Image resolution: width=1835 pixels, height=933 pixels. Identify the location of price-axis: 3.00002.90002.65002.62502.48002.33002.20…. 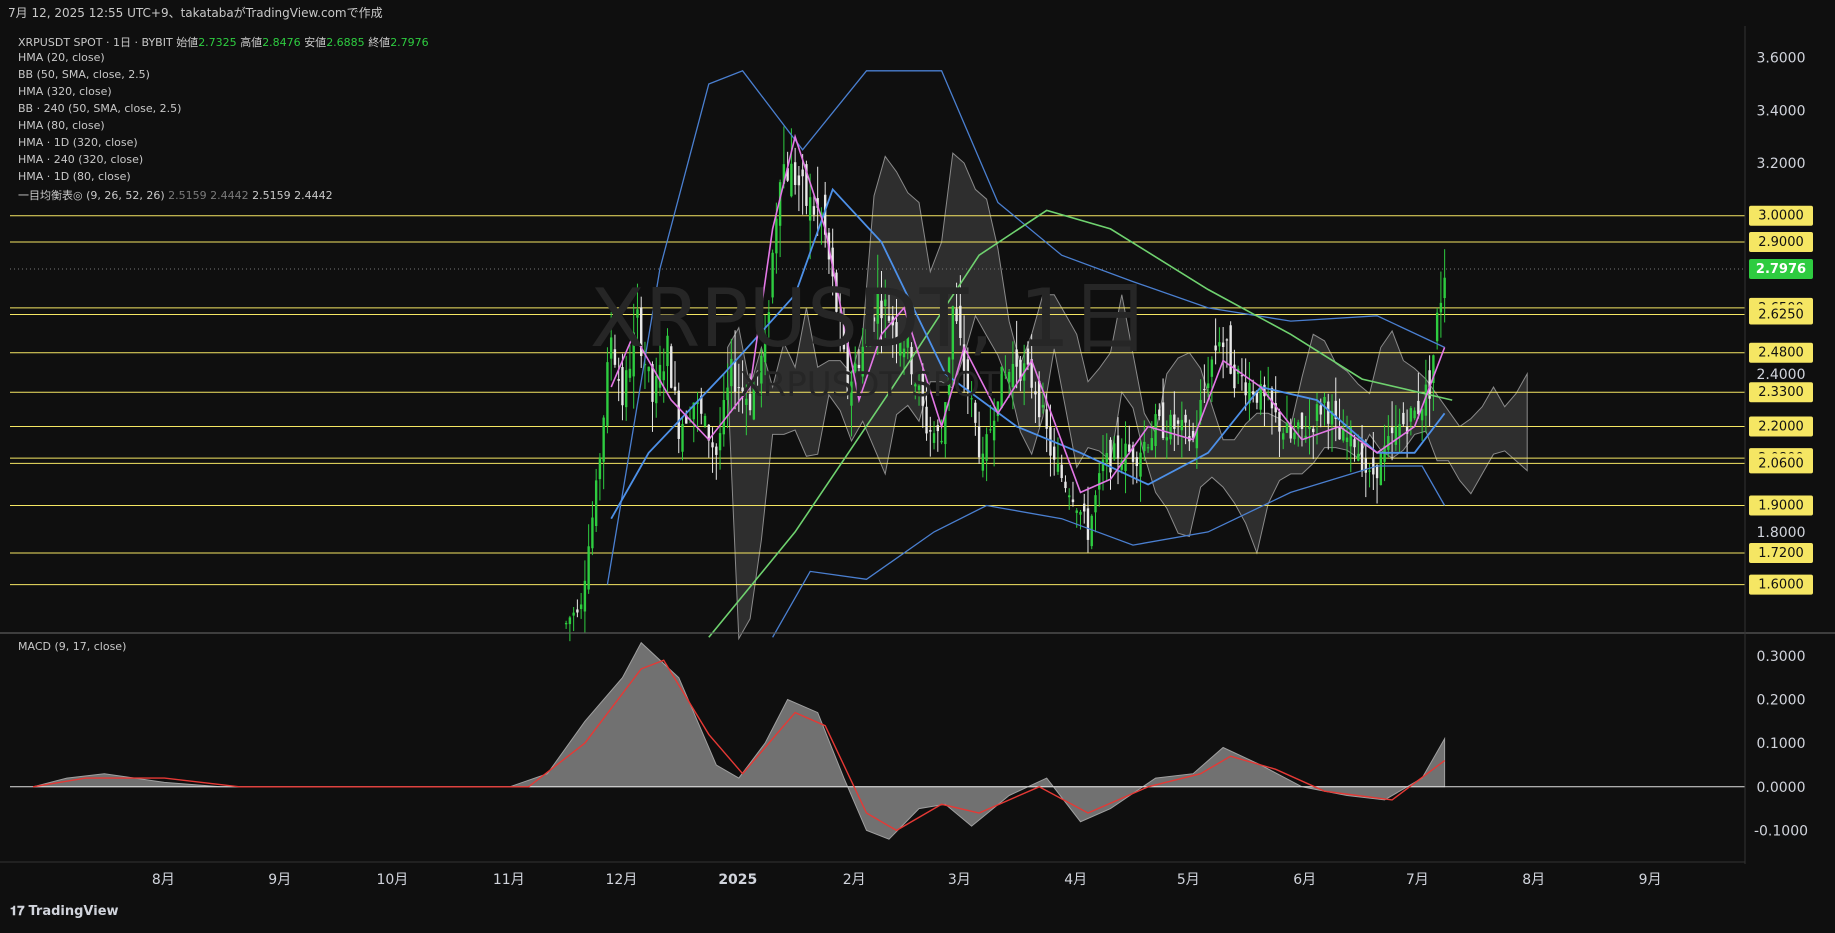
(1781, 323).